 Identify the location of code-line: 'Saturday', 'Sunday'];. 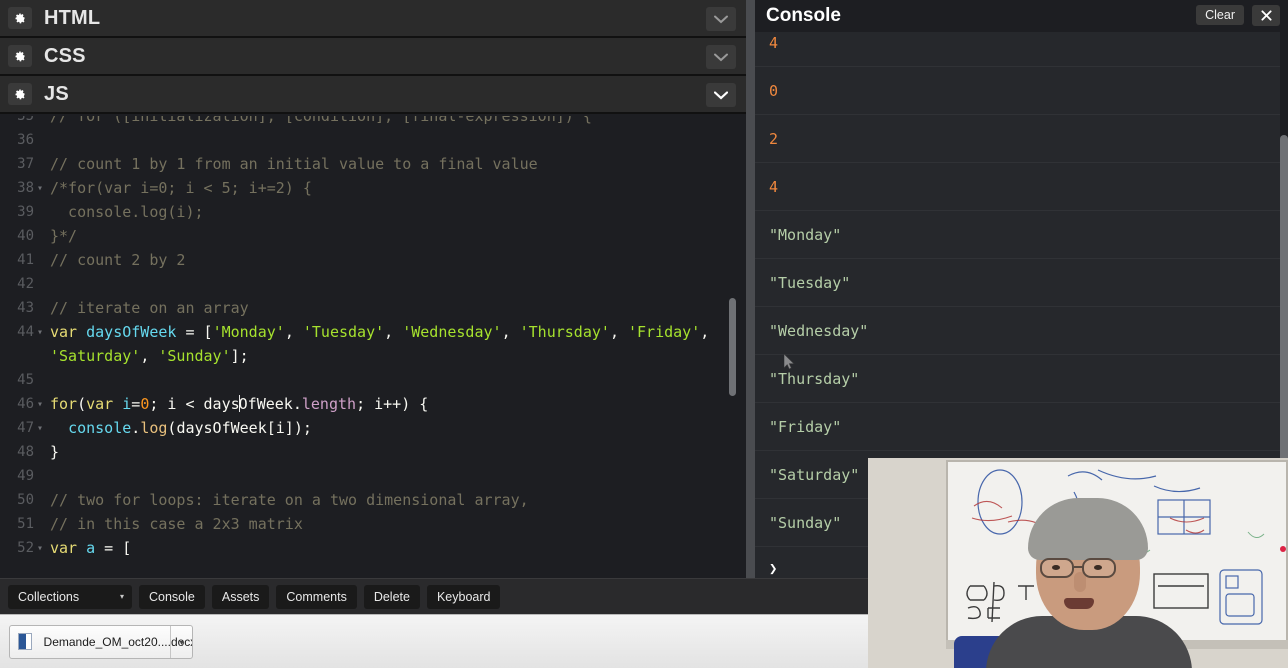
(373, 356).